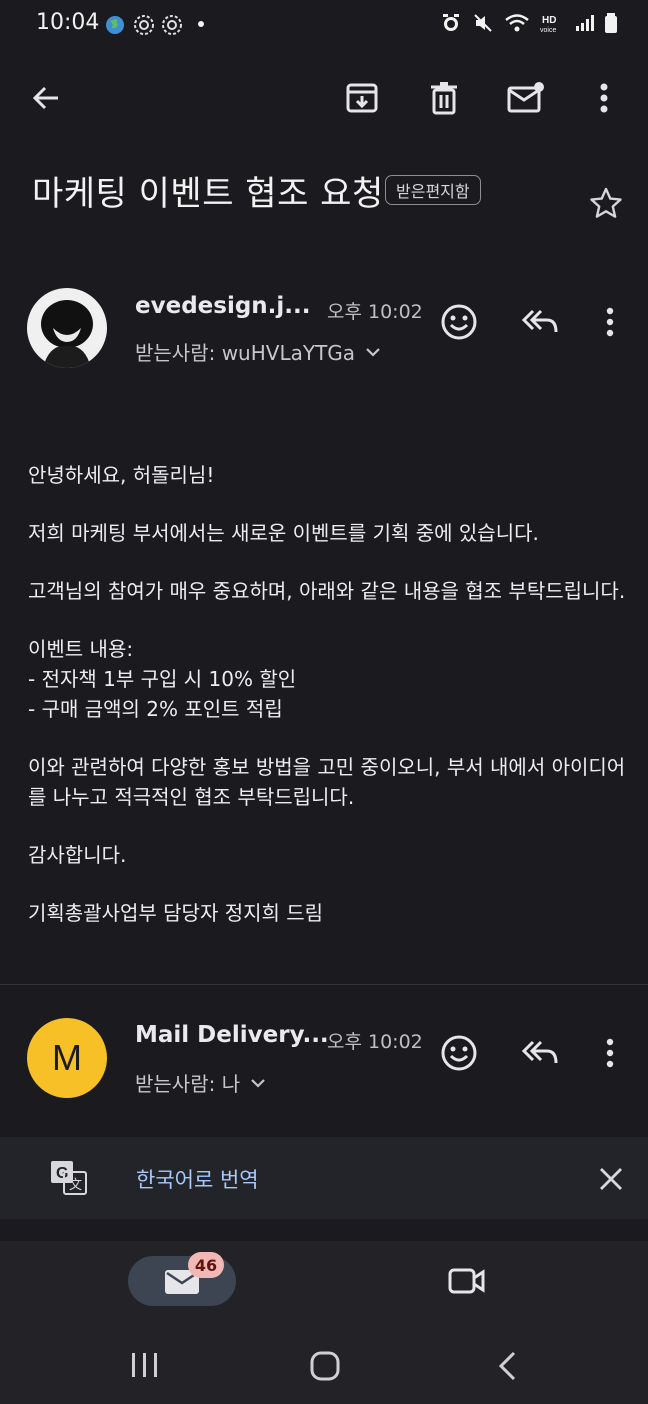 Image resolution: width=648 pixels, height=1404 pixels. Describe the element at coordinates (197, 1179) in the screenshot. I see `translate-link: 한국어로 번역` at that location.